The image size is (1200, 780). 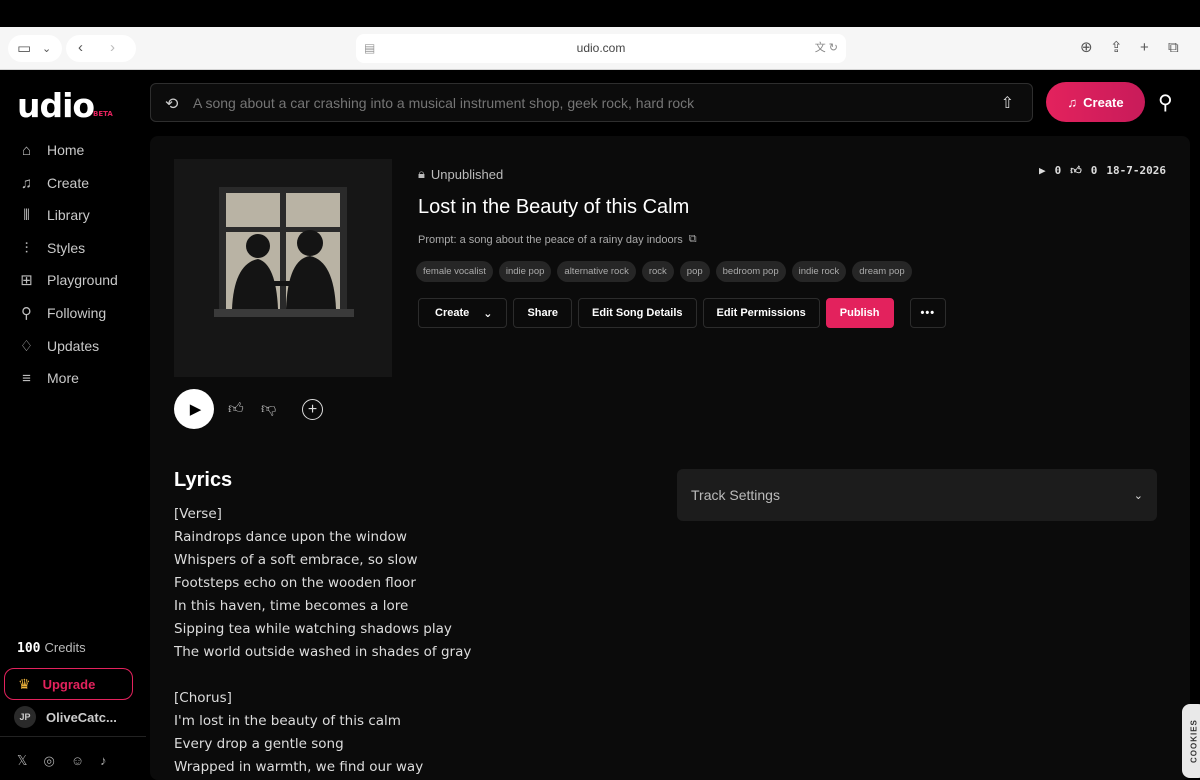 I want to click on likes-icon: 👍︎, so click(x=1076, y=170).